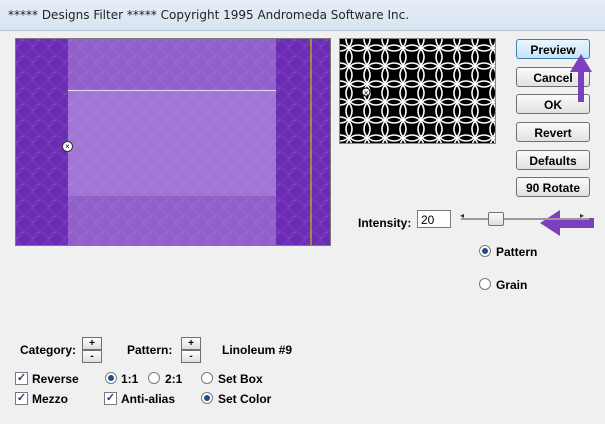  Describe the element at coordinates (92, 343) in the screenshot. I see `category-plus-button: +` at that location.